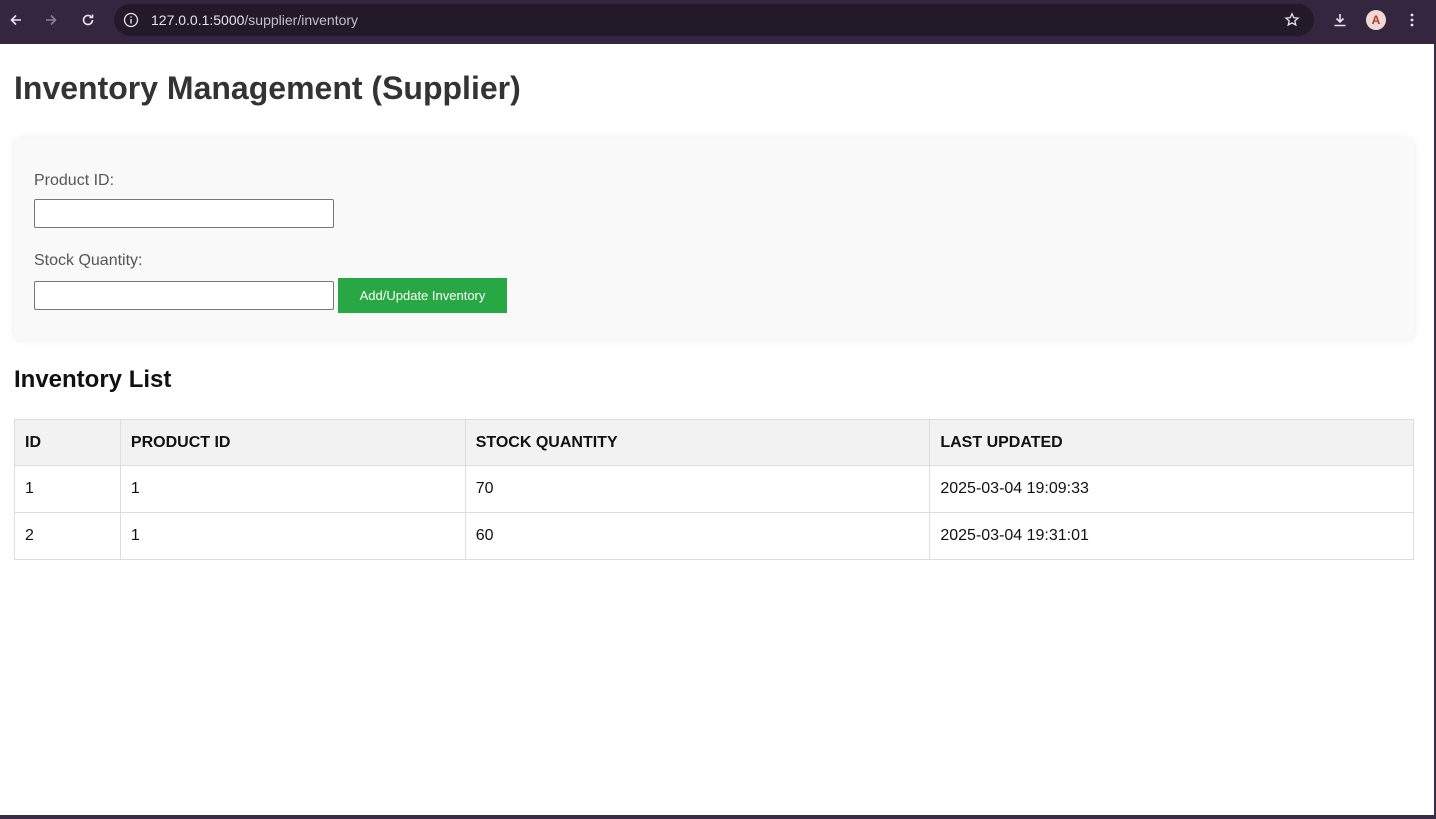 The width and height of the screenshot is (1436, 819). I want to click on reload-icon, so click(88, 20).